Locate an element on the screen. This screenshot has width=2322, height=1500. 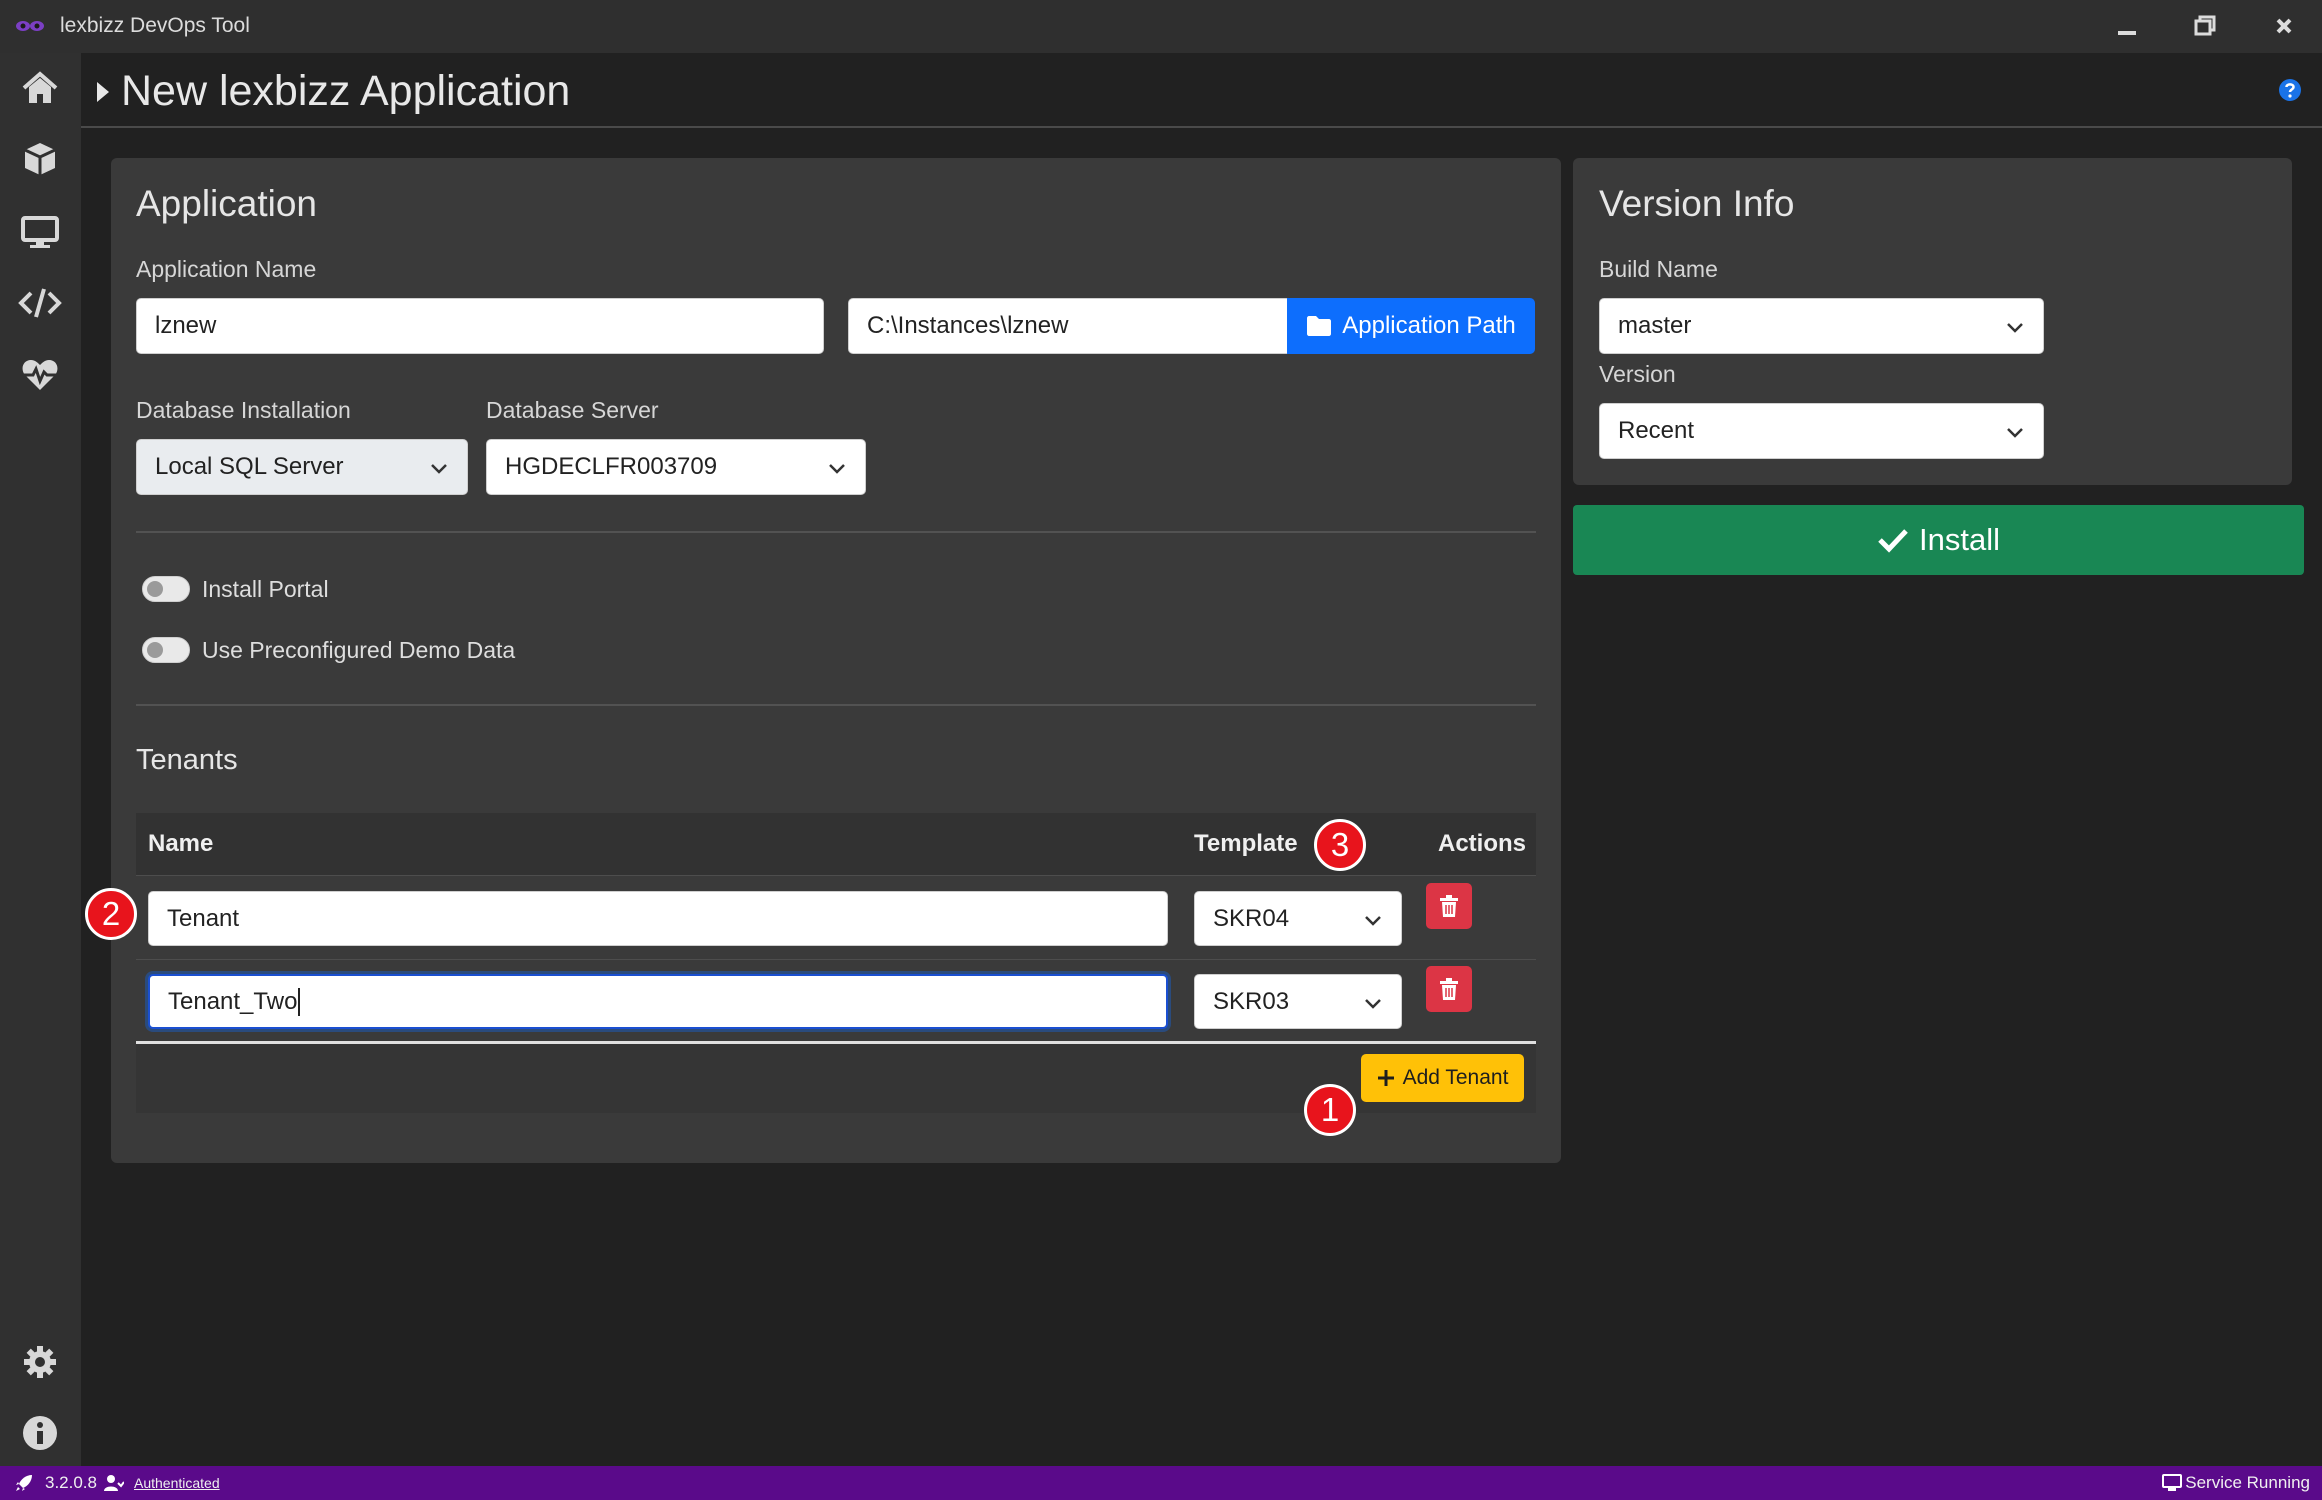
info-icon is located at coordinates (40, 1433).